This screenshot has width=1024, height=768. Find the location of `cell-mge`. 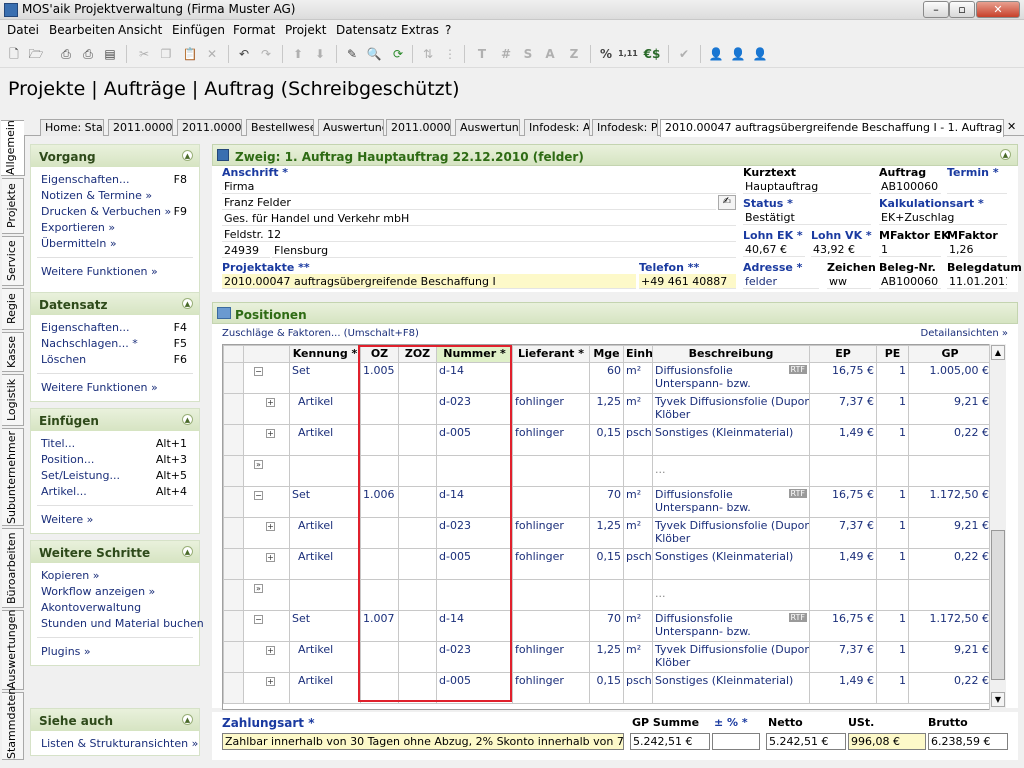

cell-mge is located at coordinates (606, 471).